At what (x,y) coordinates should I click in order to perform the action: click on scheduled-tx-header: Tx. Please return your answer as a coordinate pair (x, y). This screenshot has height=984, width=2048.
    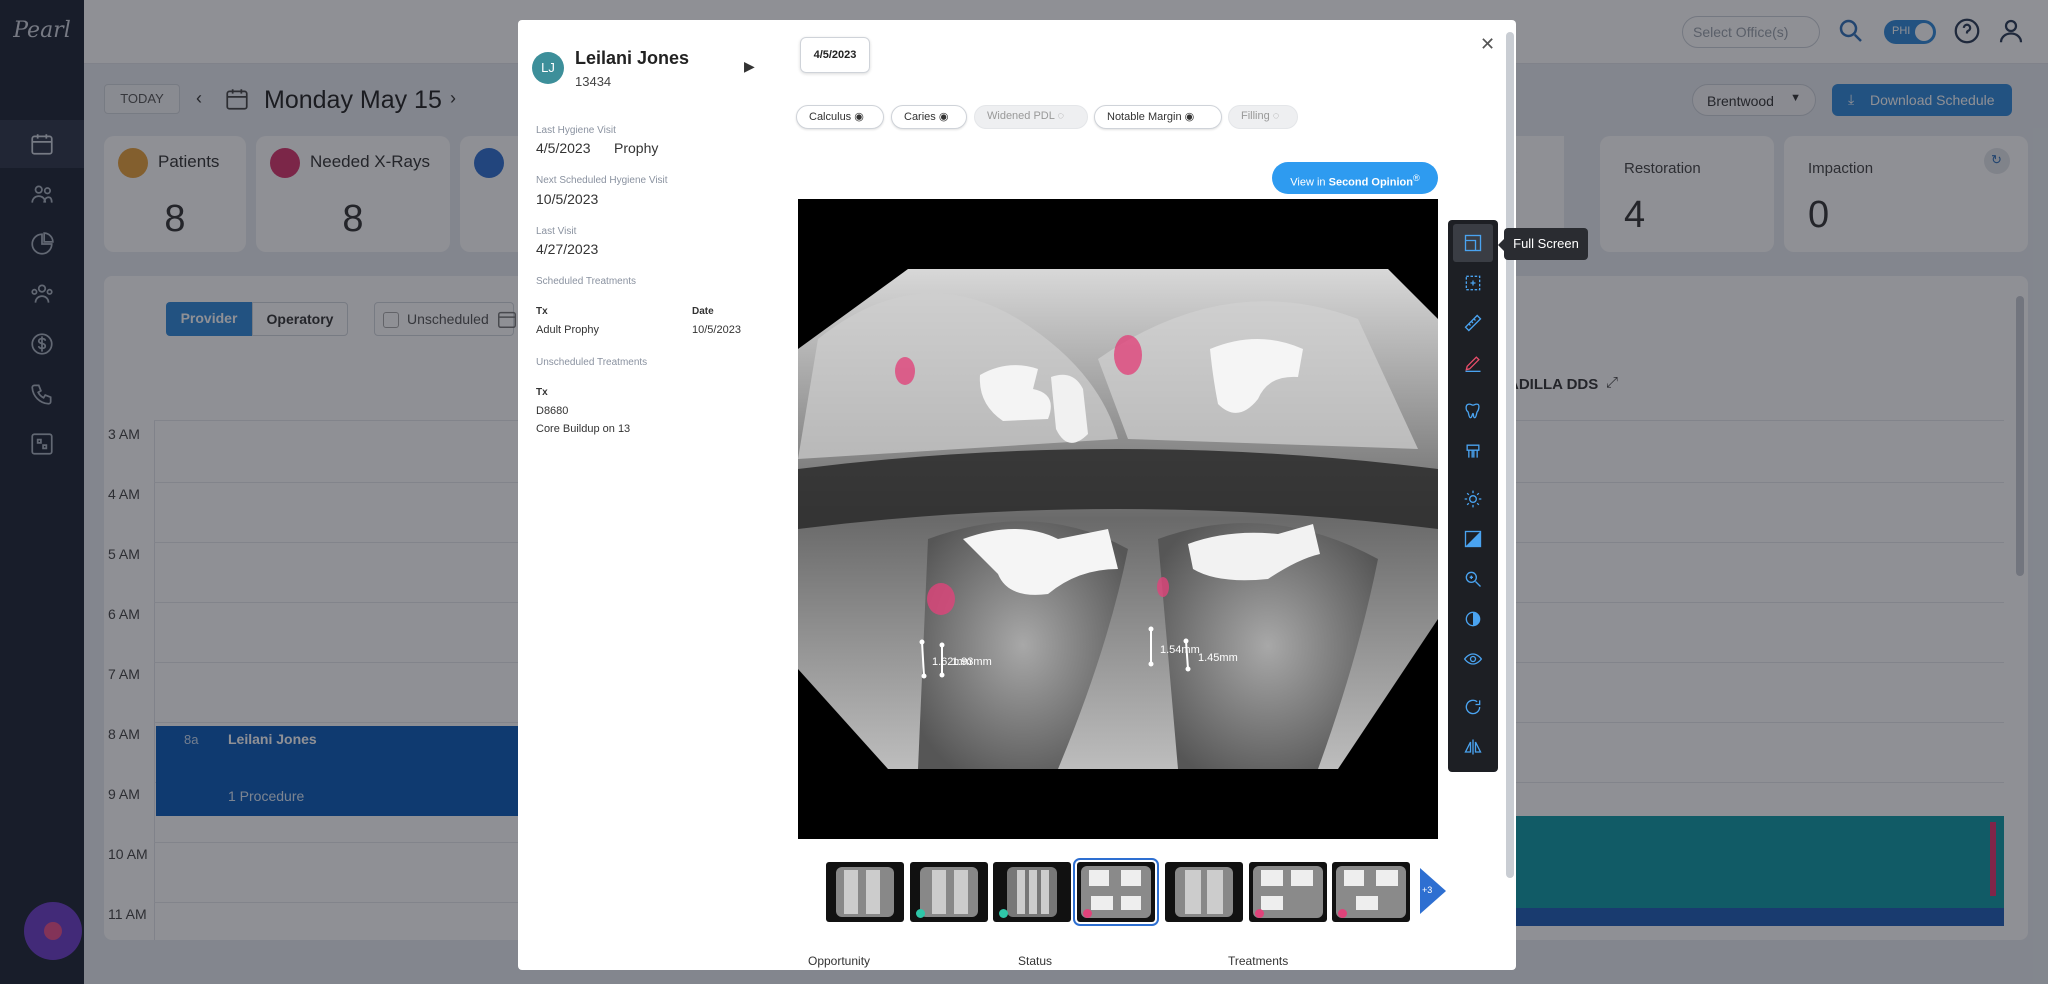
    Looking at the image, I should click on (542, 311).